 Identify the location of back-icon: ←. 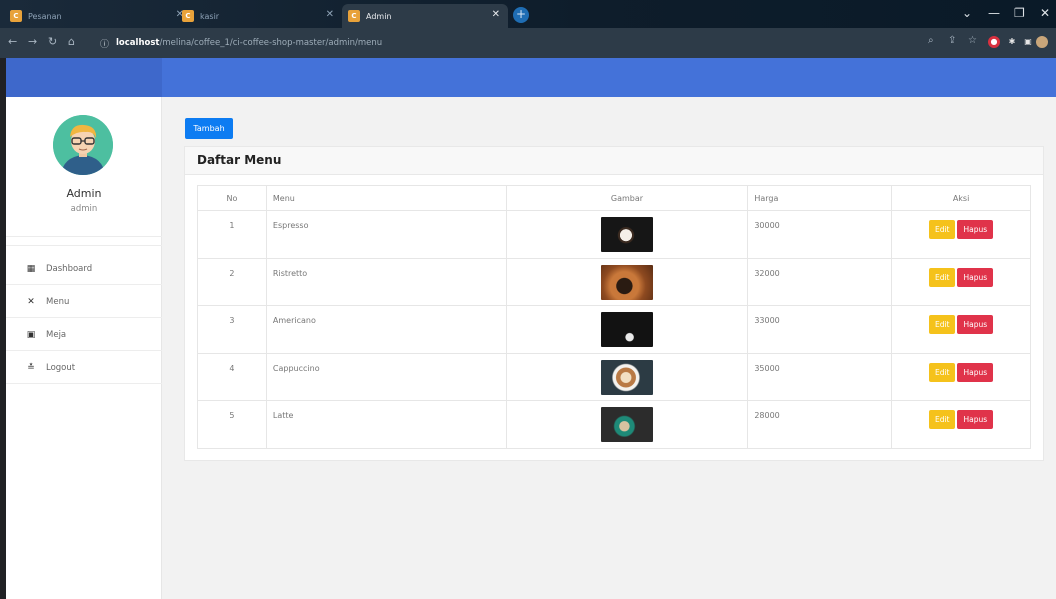
(12, 41).